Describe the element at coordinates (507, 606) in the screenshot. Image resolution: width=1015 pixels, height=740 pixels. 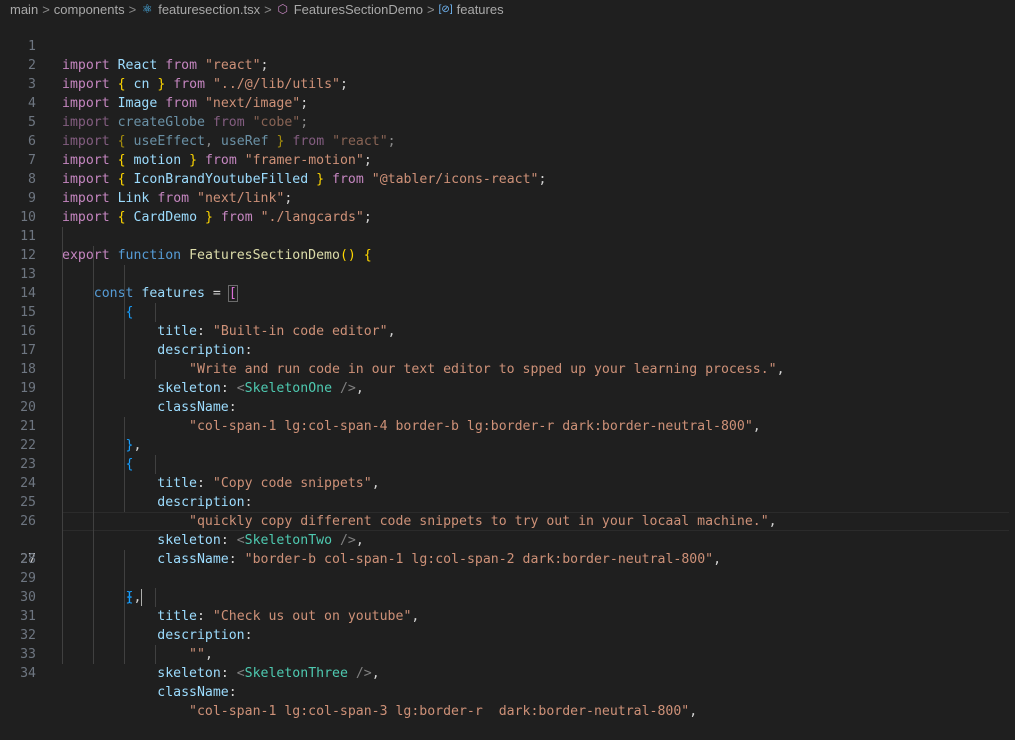
I see `code-line: 30 description:` at that location.